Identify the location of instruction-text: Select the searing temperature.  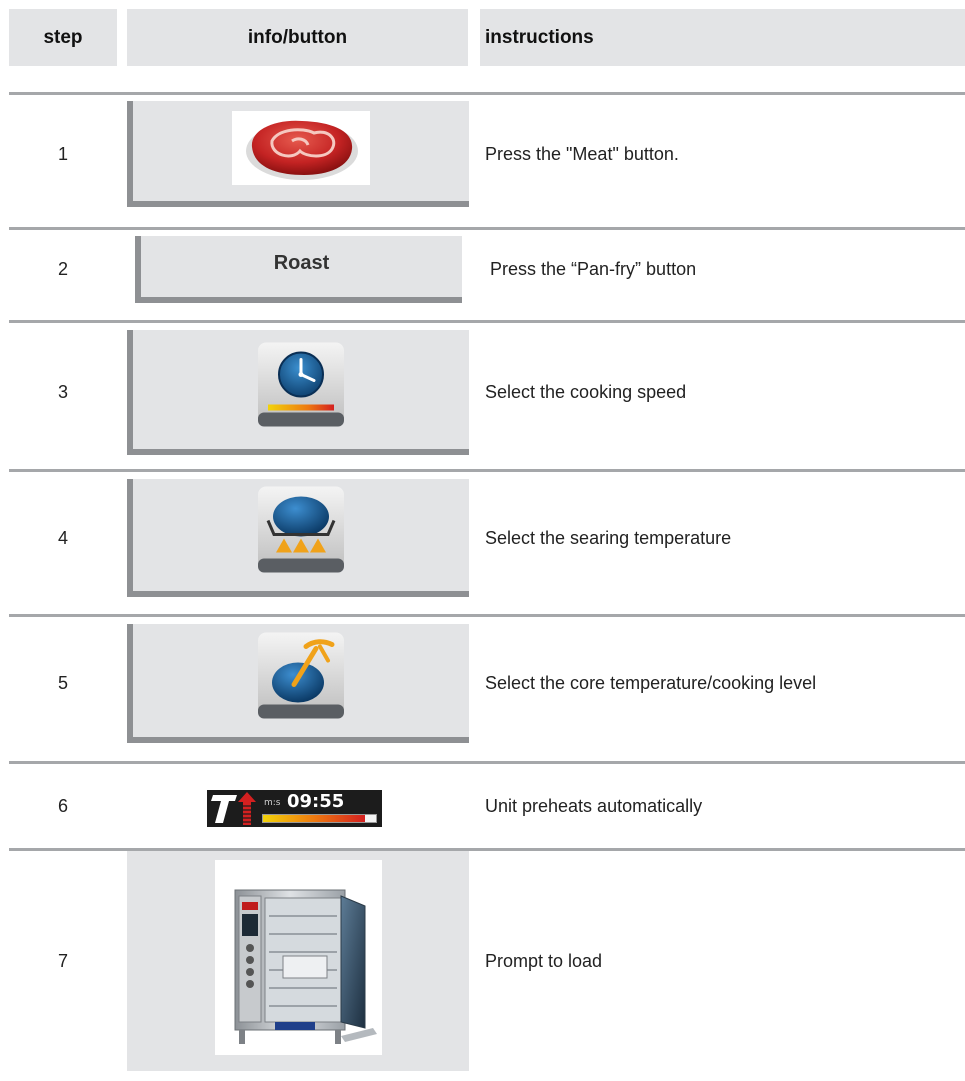
(608, 537).